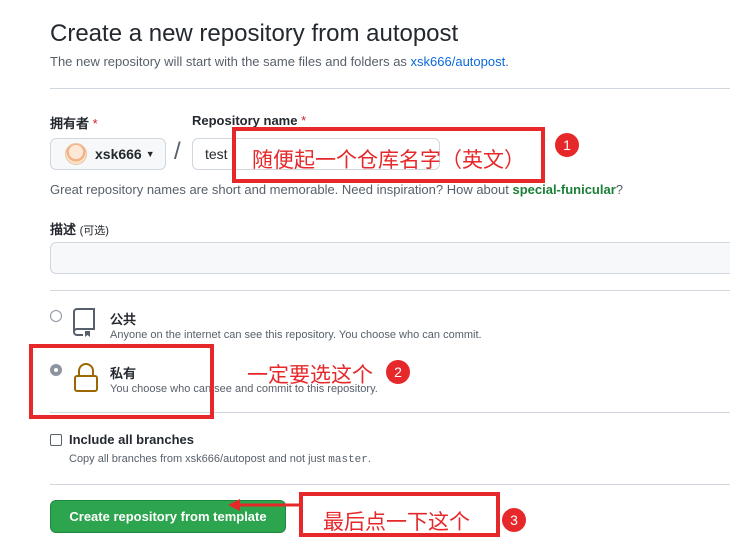 This screenshot has width=730, height=556. I want to click on page-title: Create a new repository from autopost, so click(254, 33).